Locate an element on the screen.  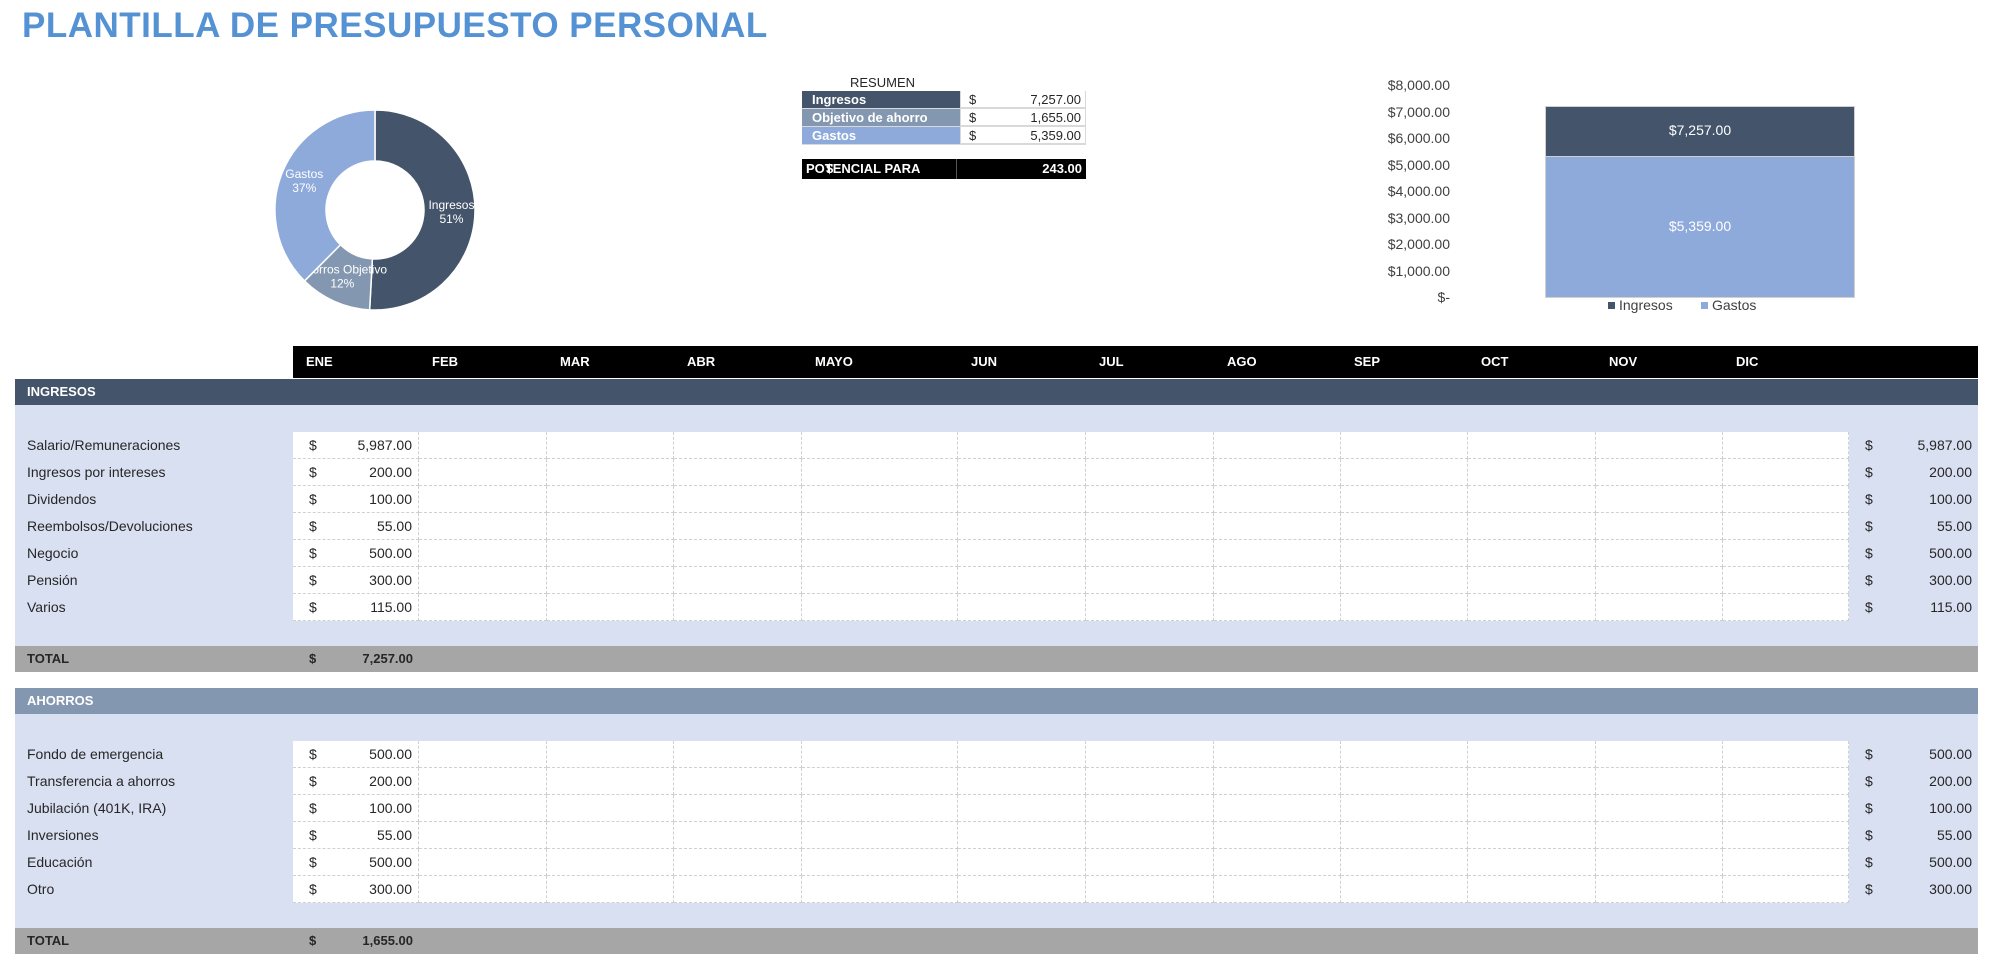
month-cell-ene: $55.00 is located at coordinates (356, 526).